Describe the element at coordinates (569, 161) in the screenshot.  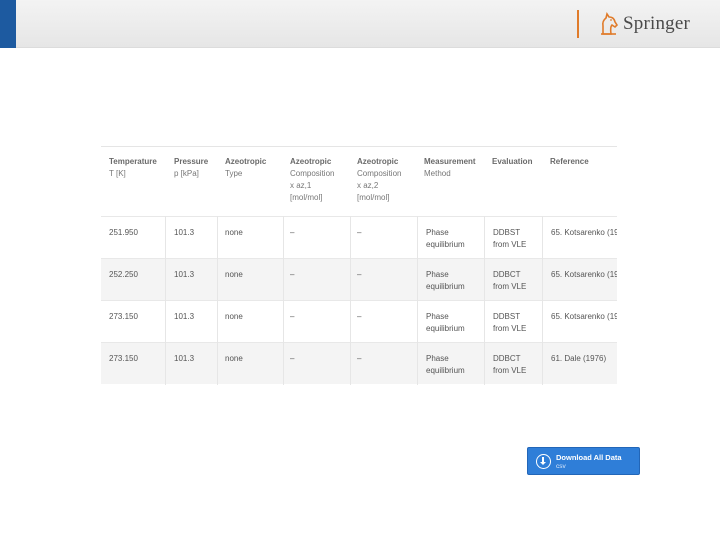
I see `header-reference: Reference` at that location.